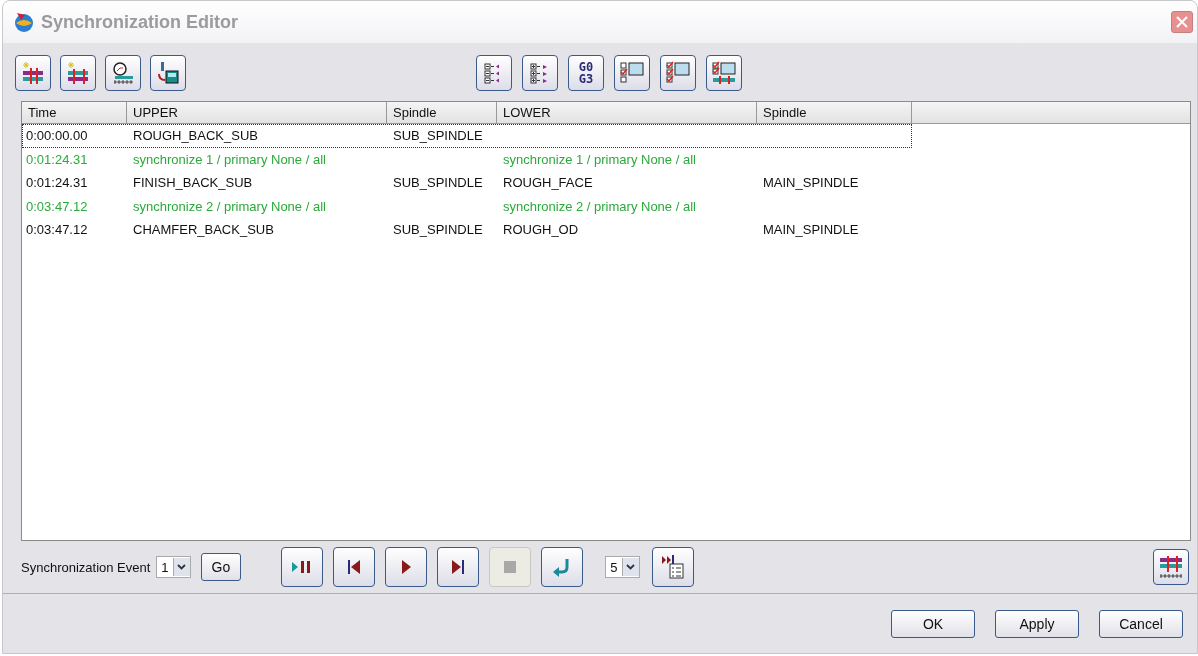 This screenshot has height=656, width=1198. What do you see at coordinates (140, 22) in the screenshot?
I see `window-title: Synchronization Editor` at bounding box center [140, 22].